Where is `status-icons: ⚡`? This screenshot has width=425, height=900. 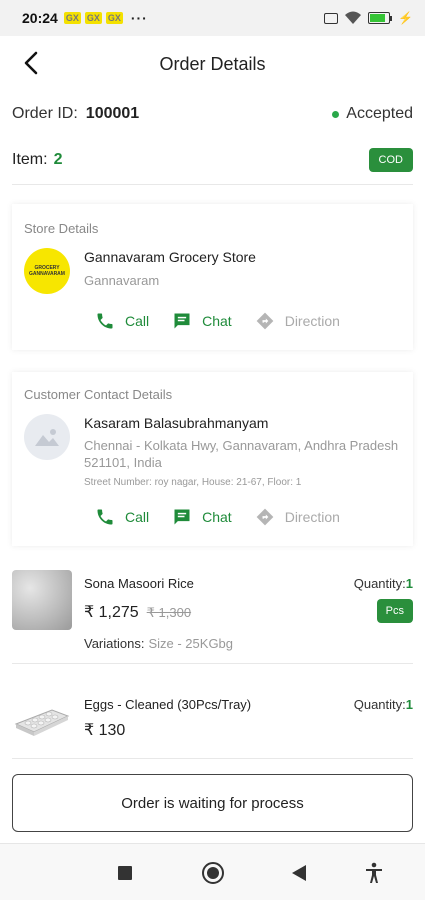
status-icons: ⚡ is located at coordinates (368, 18).